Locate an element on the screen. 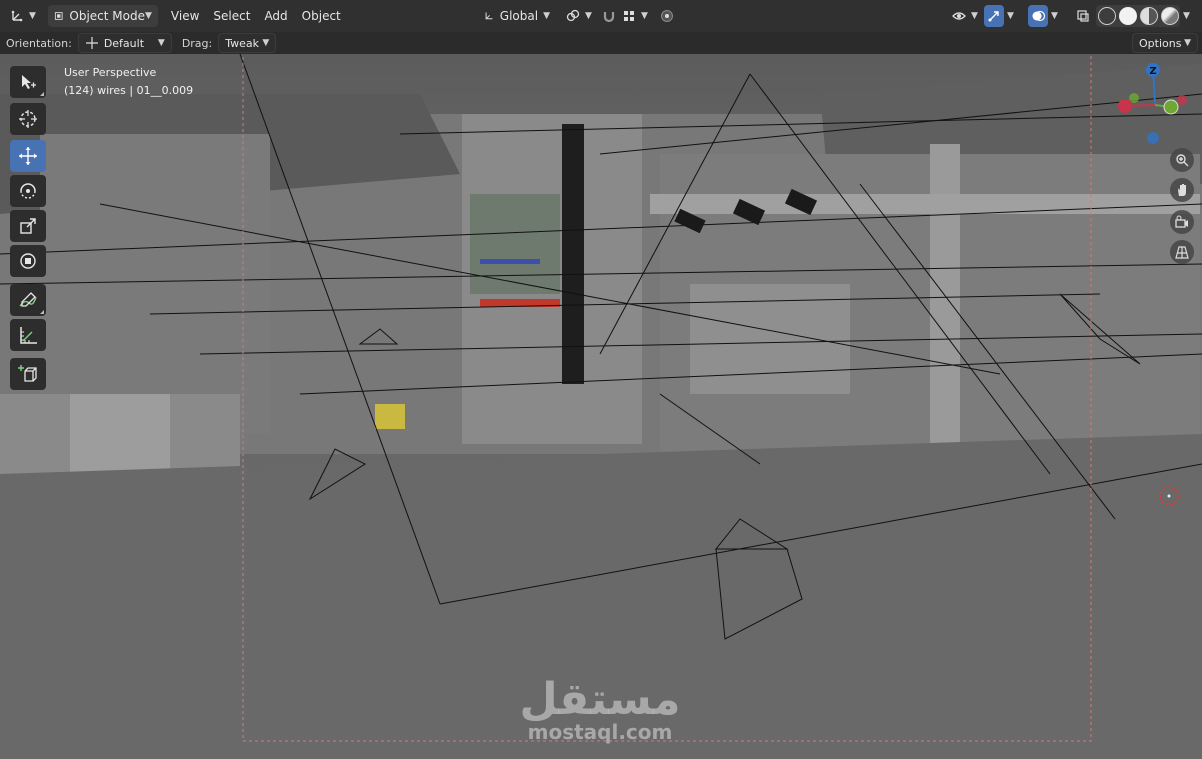 The height and width of the screenshot is (759, 1202). zoom-icon is located at coordinates (1182, 160).